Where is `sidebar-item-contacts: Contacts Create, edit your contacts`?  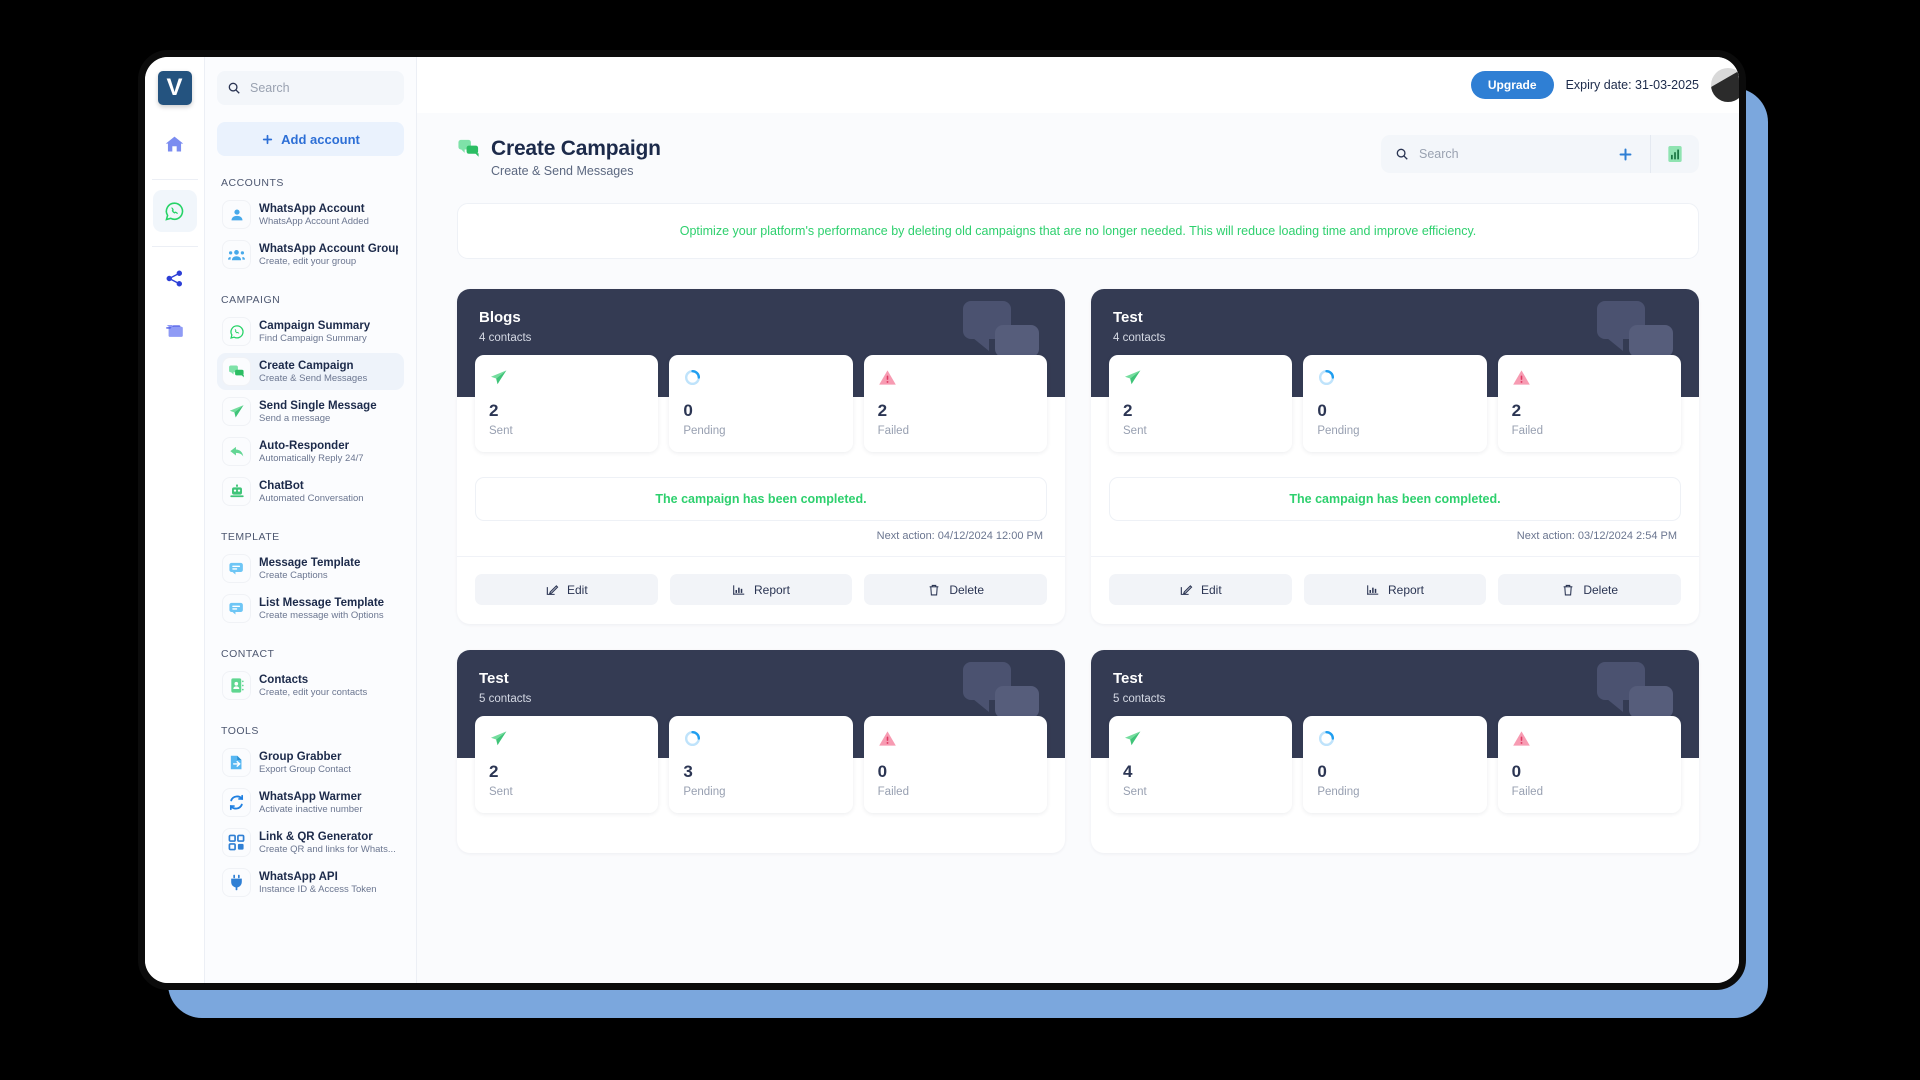
sidebar-item-contacts: Contacts Create, edit your contacts is located at coordinates (310, 685).